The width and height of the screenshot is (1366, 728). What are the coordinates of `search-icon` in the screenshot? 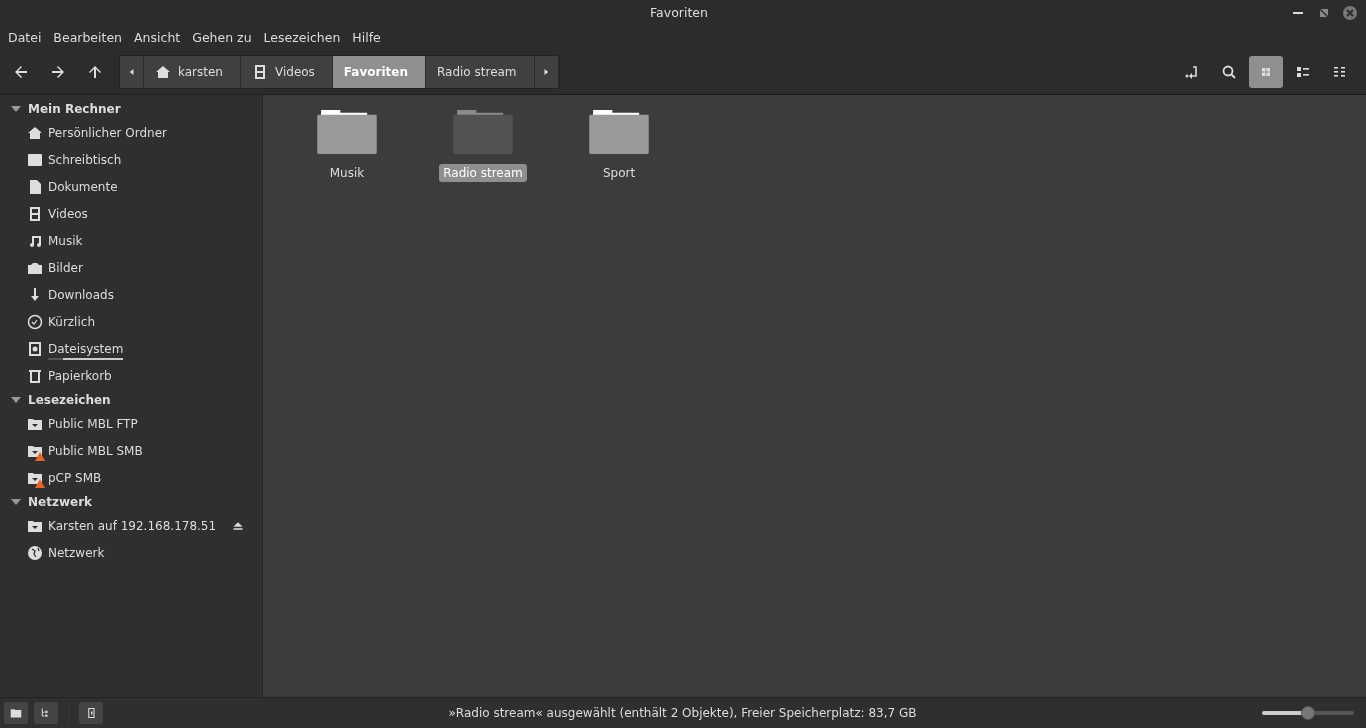 It's located at (1229, 72).